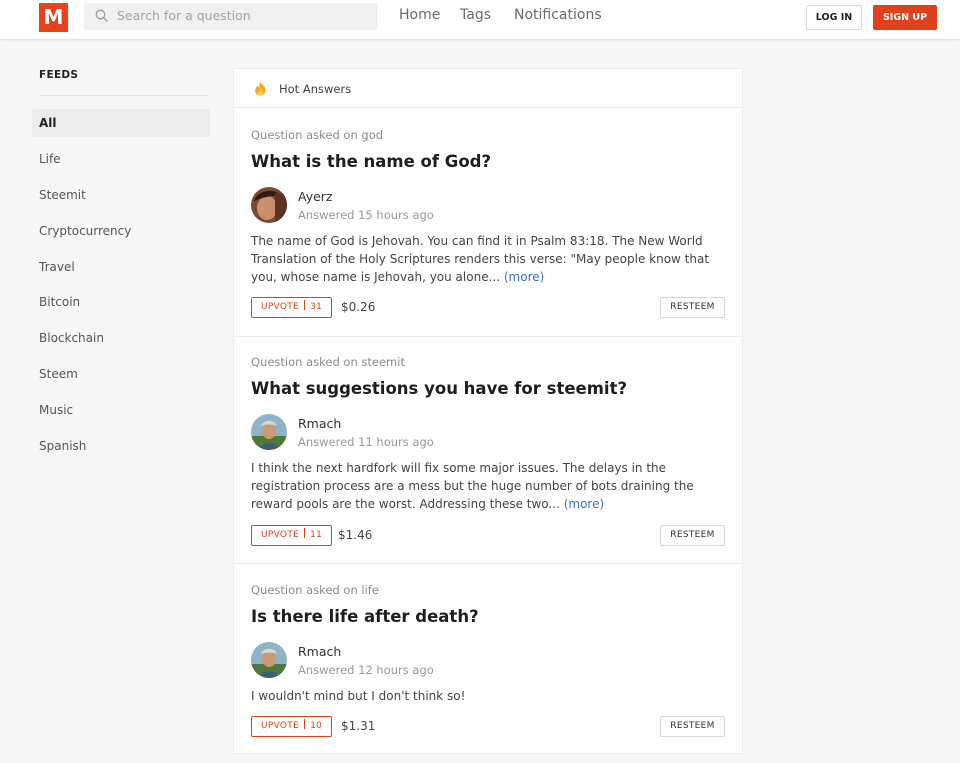 The image size is (960, 763). Describe the element at coordinates (121, 338) in the screenshot. I see `feed-item-blockchain: Blockchain` at that location.